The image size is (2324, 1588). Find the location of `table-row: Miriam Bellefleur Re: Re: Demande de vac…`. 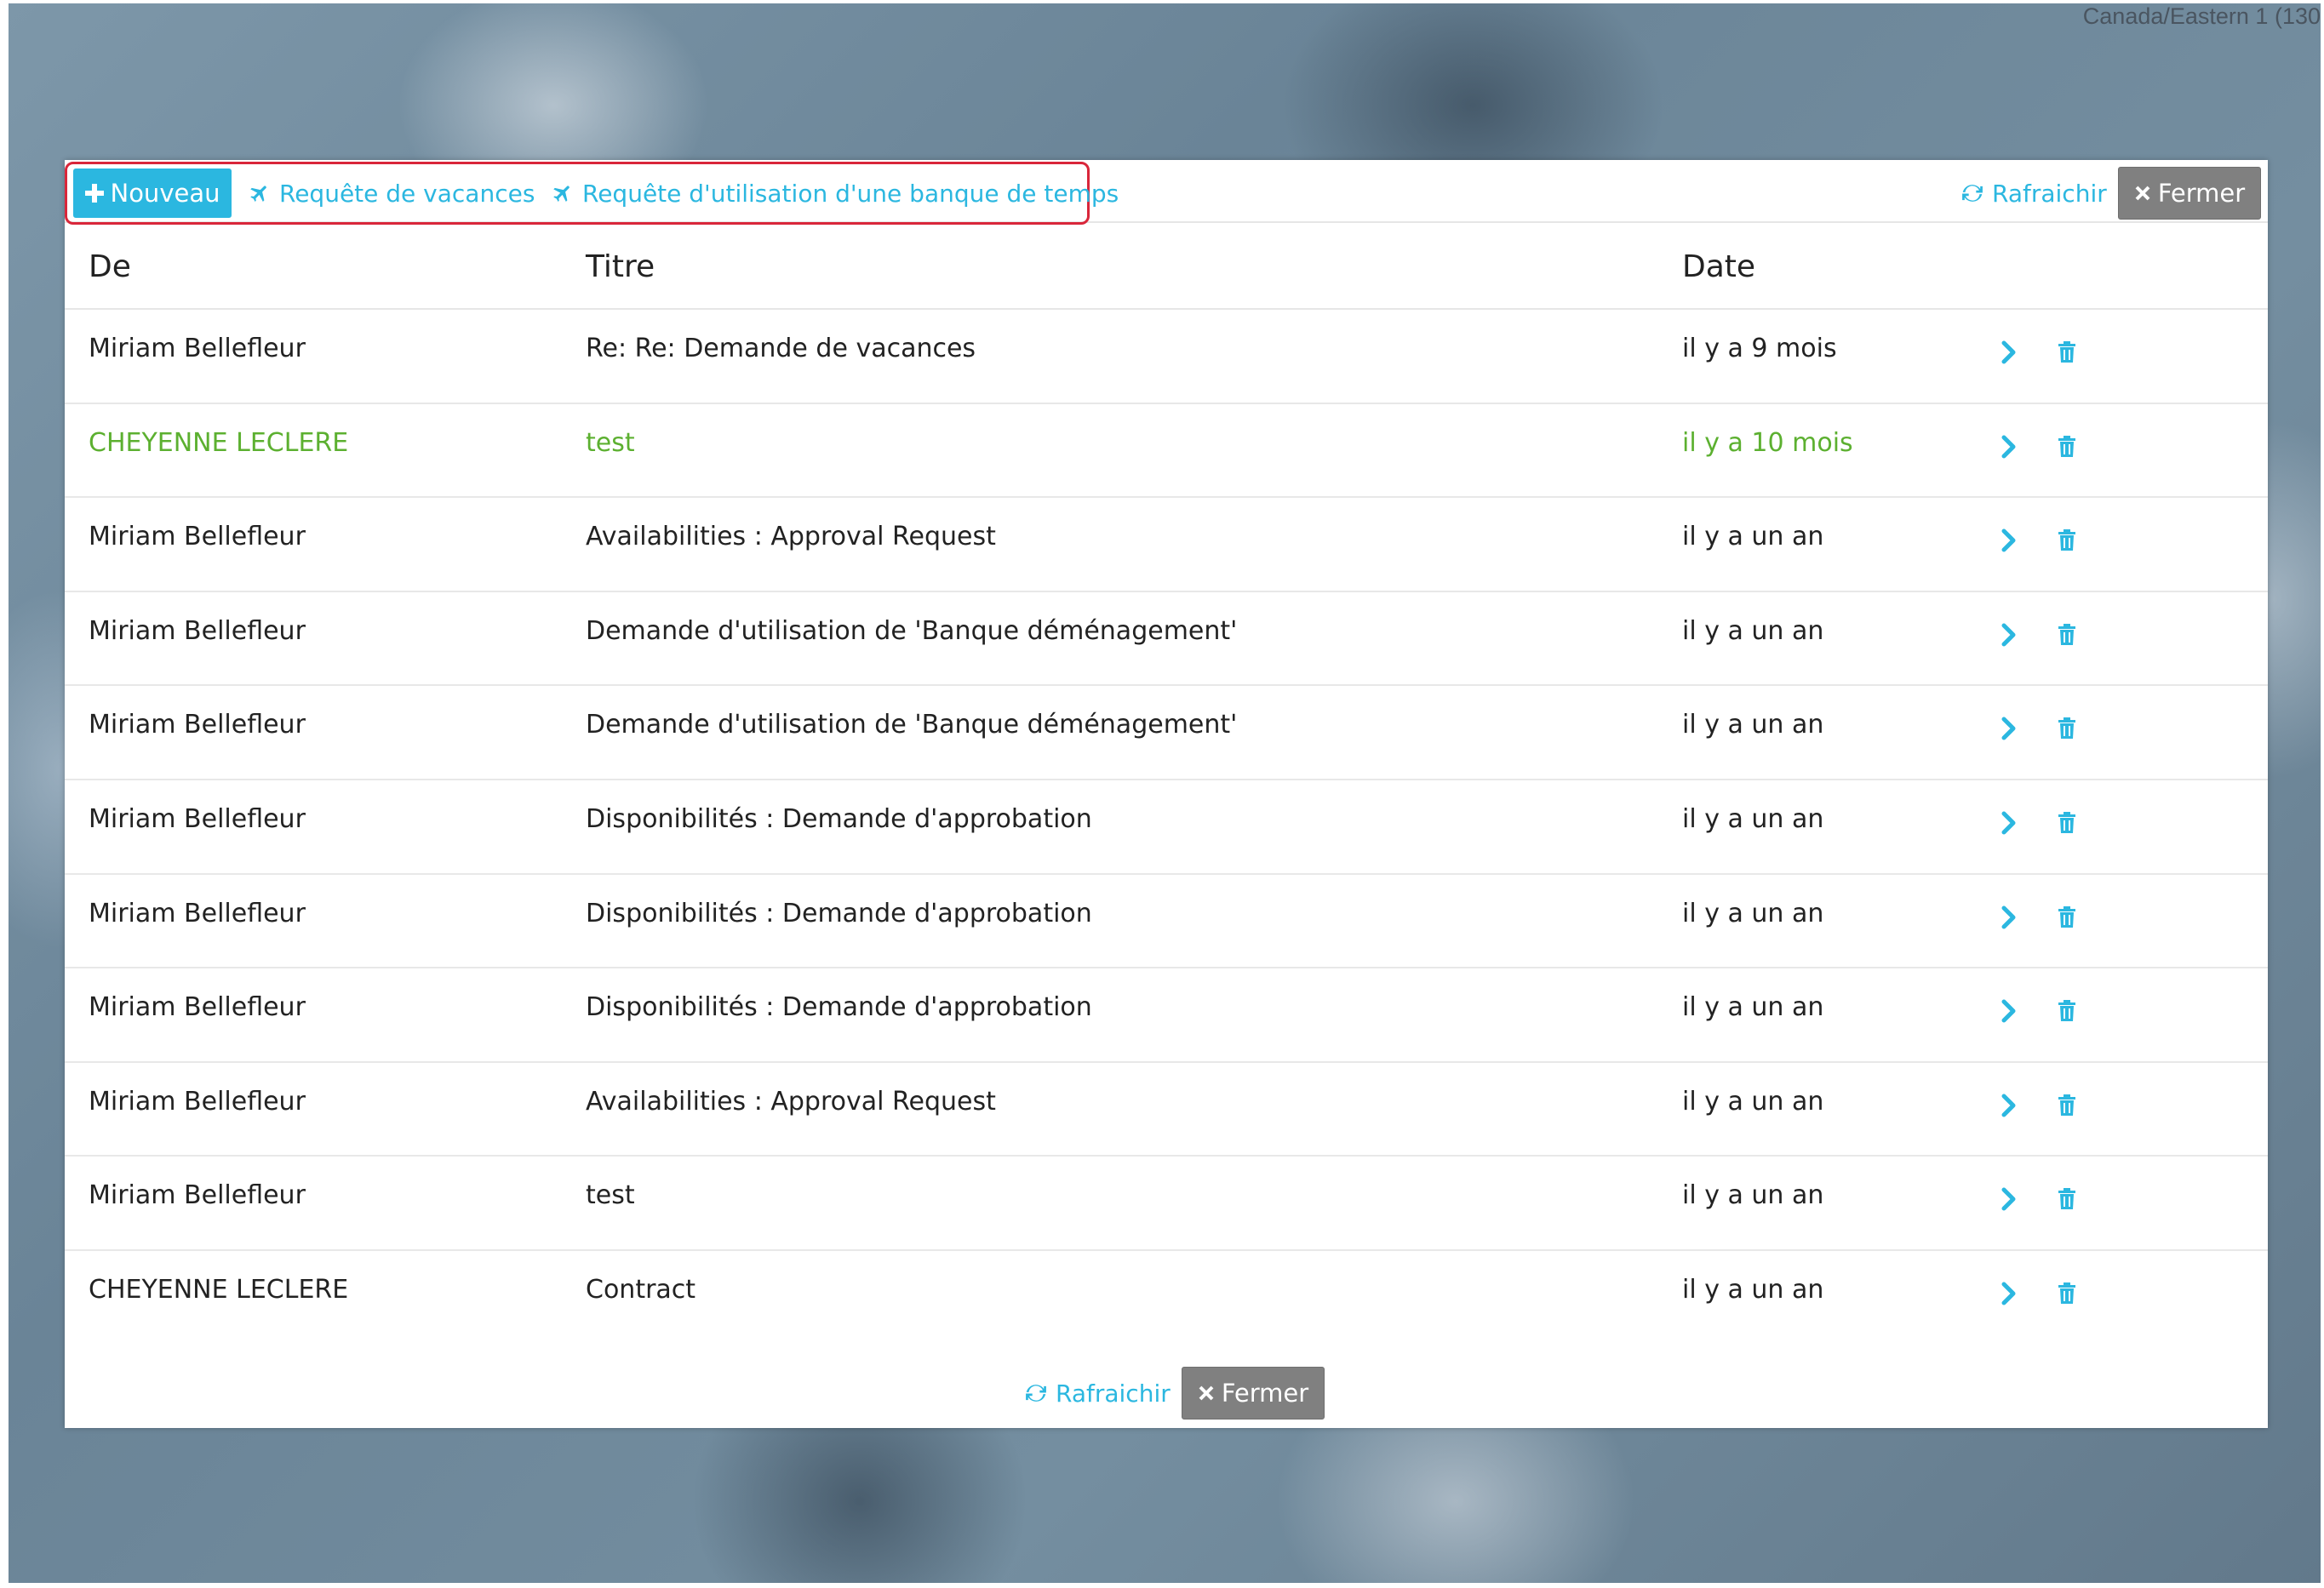

table-row: Miriam Bellefleur Re: Re: Demande de vac… is located at coordinates (1166, 357).